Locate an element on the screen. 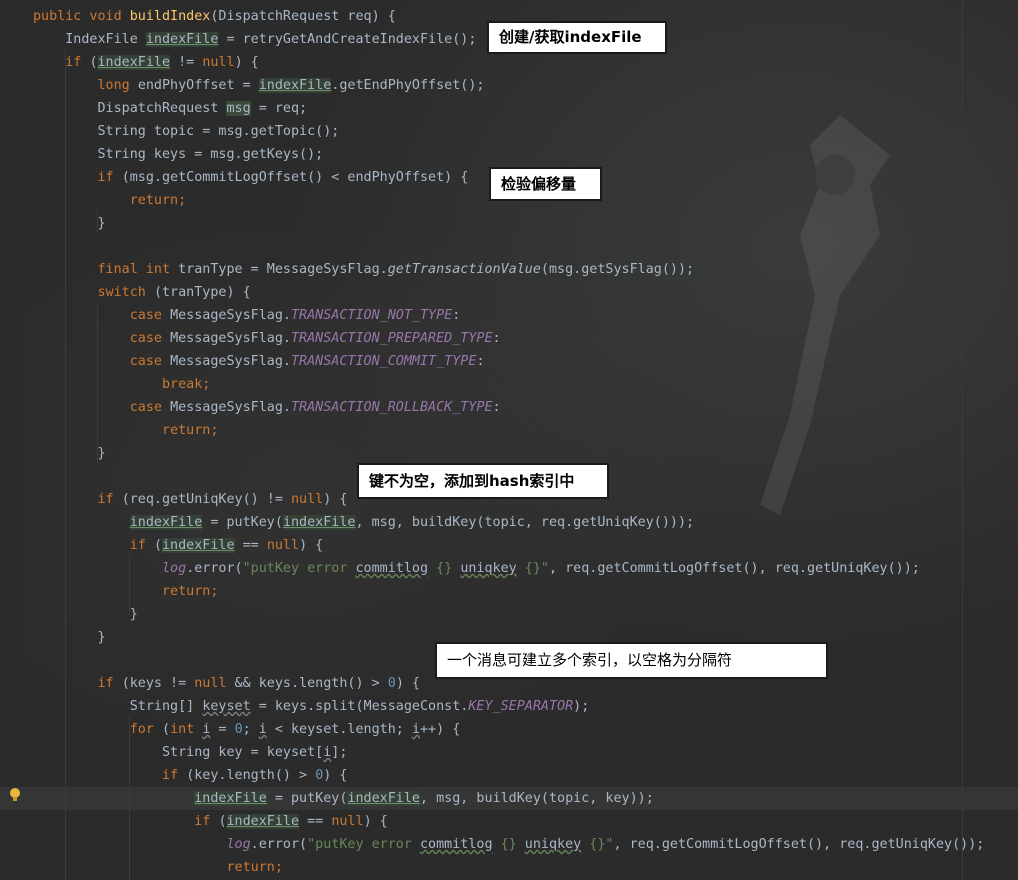 This screenshot has height=880, width=1018. code-text: String key = keyset[i]; is located at coordinates (190, 752).